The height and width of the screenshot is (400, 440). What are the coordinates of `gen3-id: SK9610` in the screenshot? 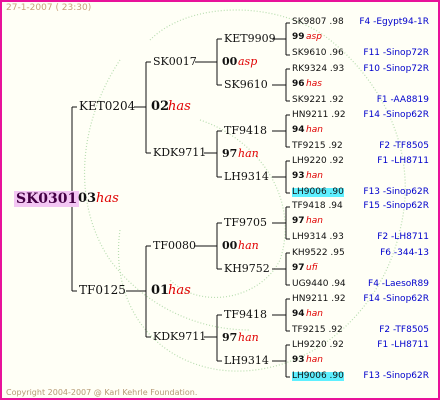 It's located at (246, 84).